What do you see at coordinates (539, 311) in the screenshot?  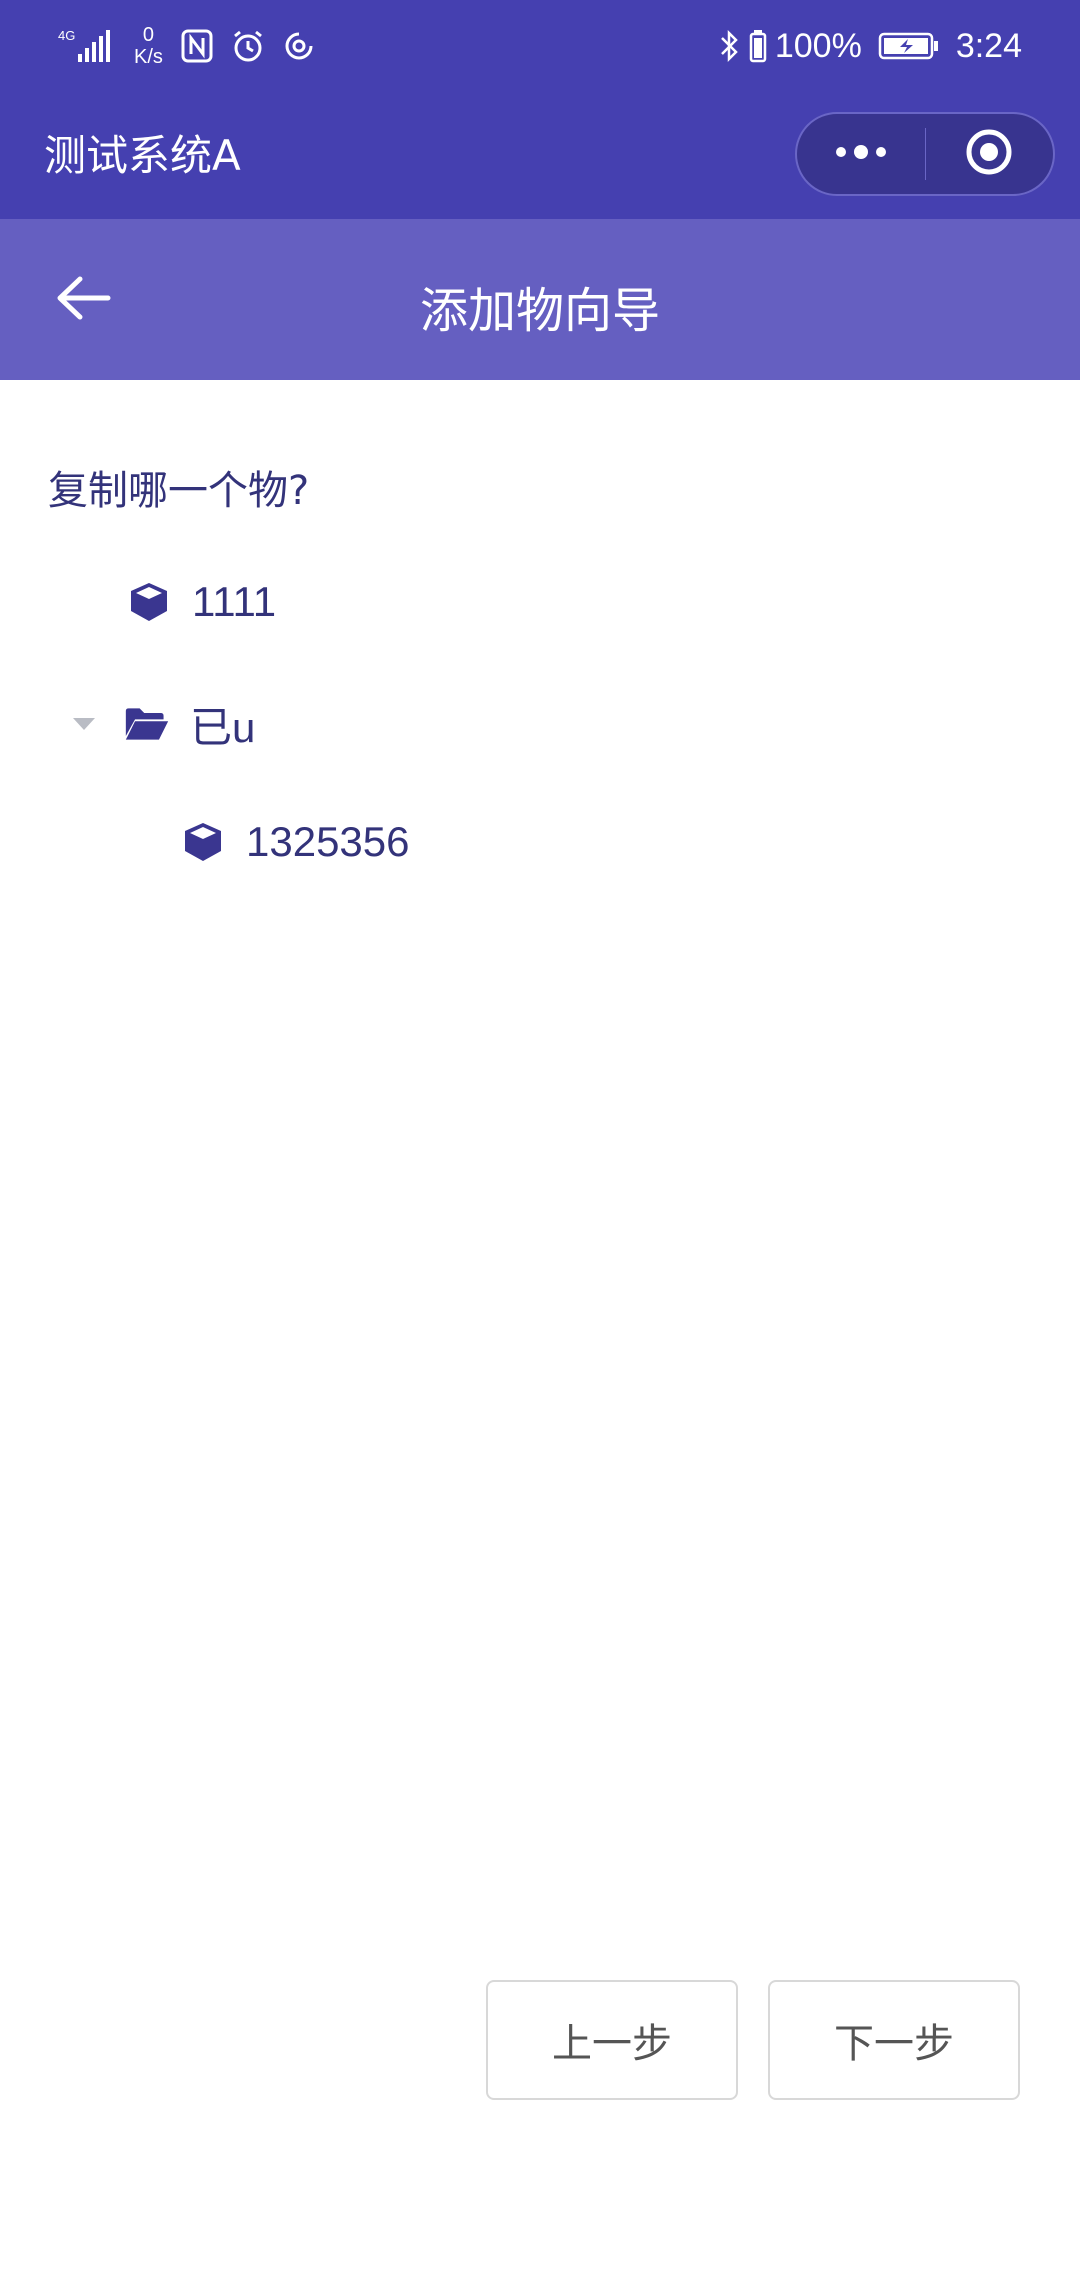 I see `page-title: 添加物向导` at bounding box center [539, 311].